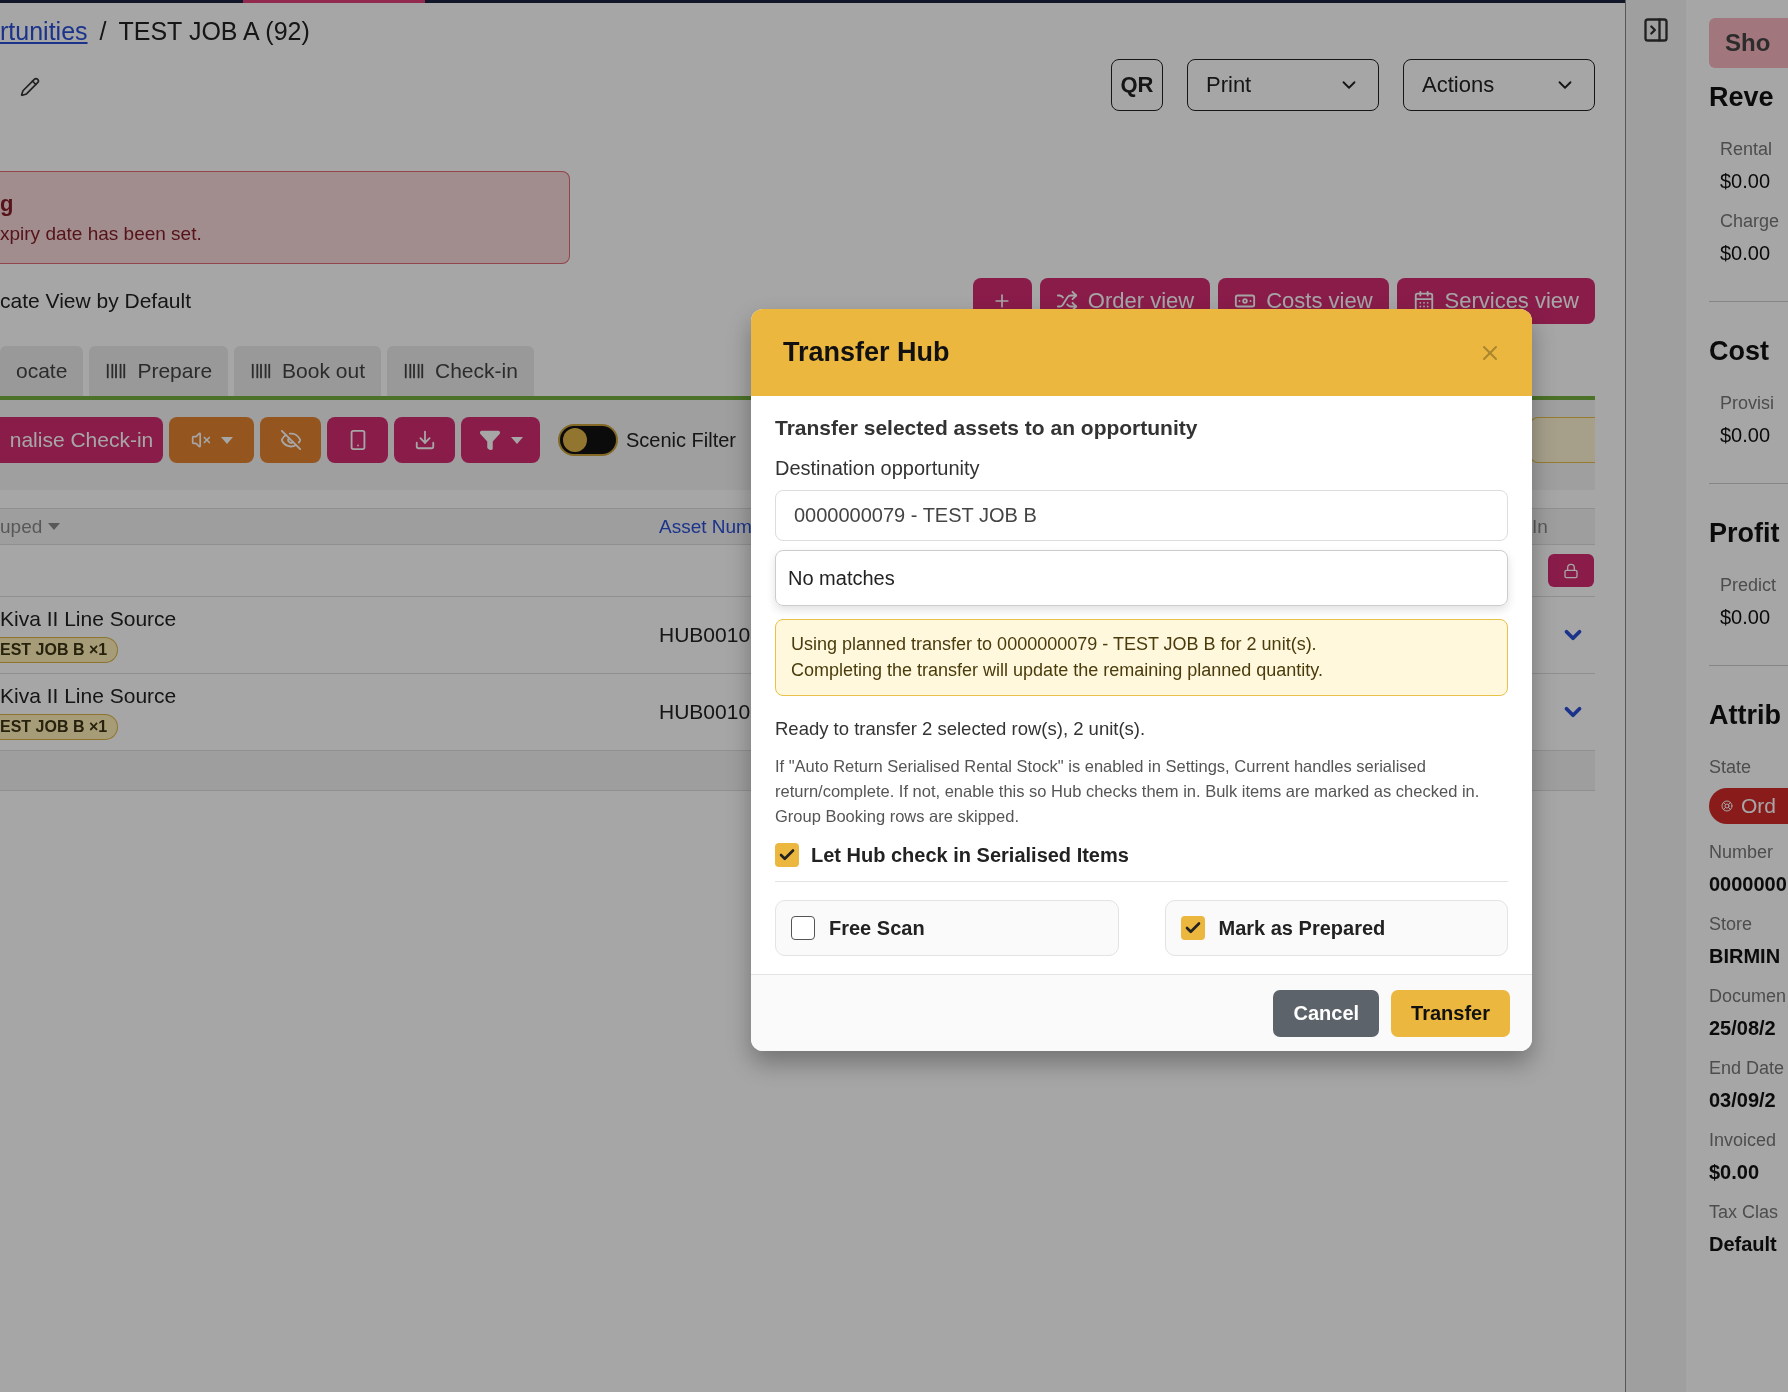 This screenshot has height=1392, width=1788. I want to click on field-label: Provisi, so click(1747, 403).